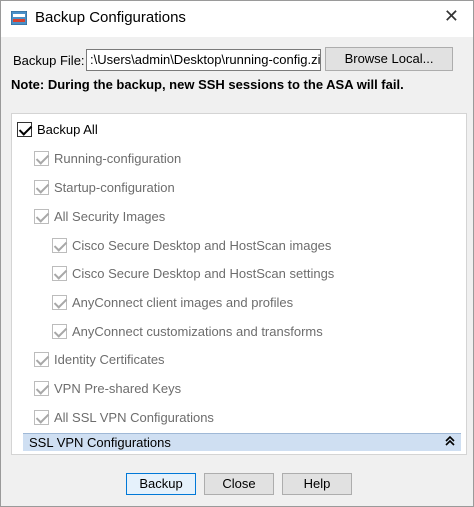  I want to click on checkbox-label: Cisco Secure Desktop and HostScan images, so click(202, 245).